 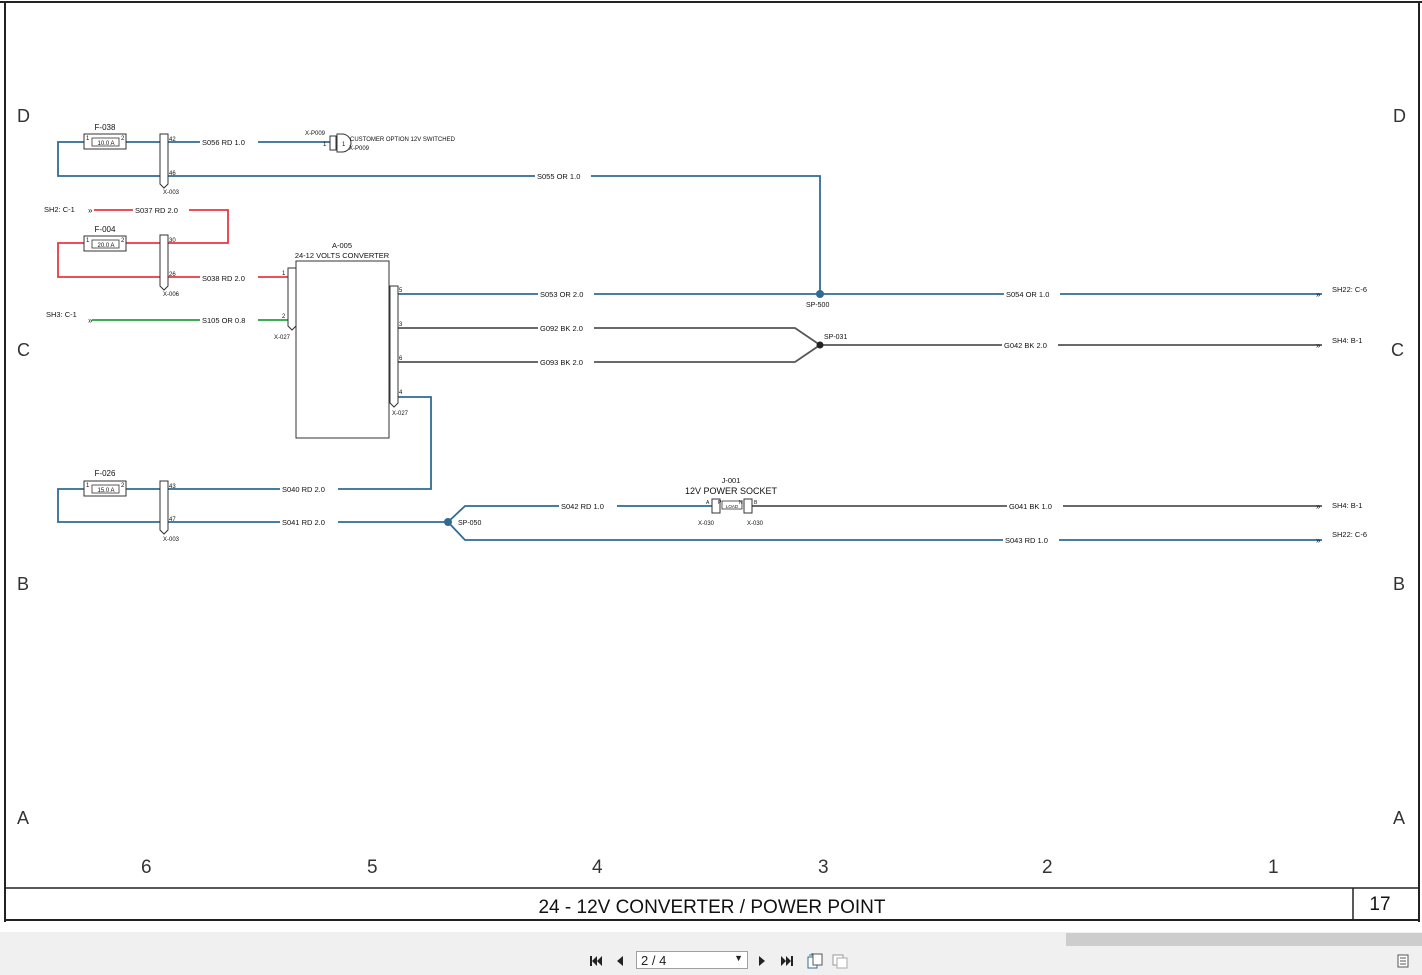 What do you see at coordinates (741, 503) in the screenshot?
I see `socket-pin-n: N` at bounding box center [741, 503].